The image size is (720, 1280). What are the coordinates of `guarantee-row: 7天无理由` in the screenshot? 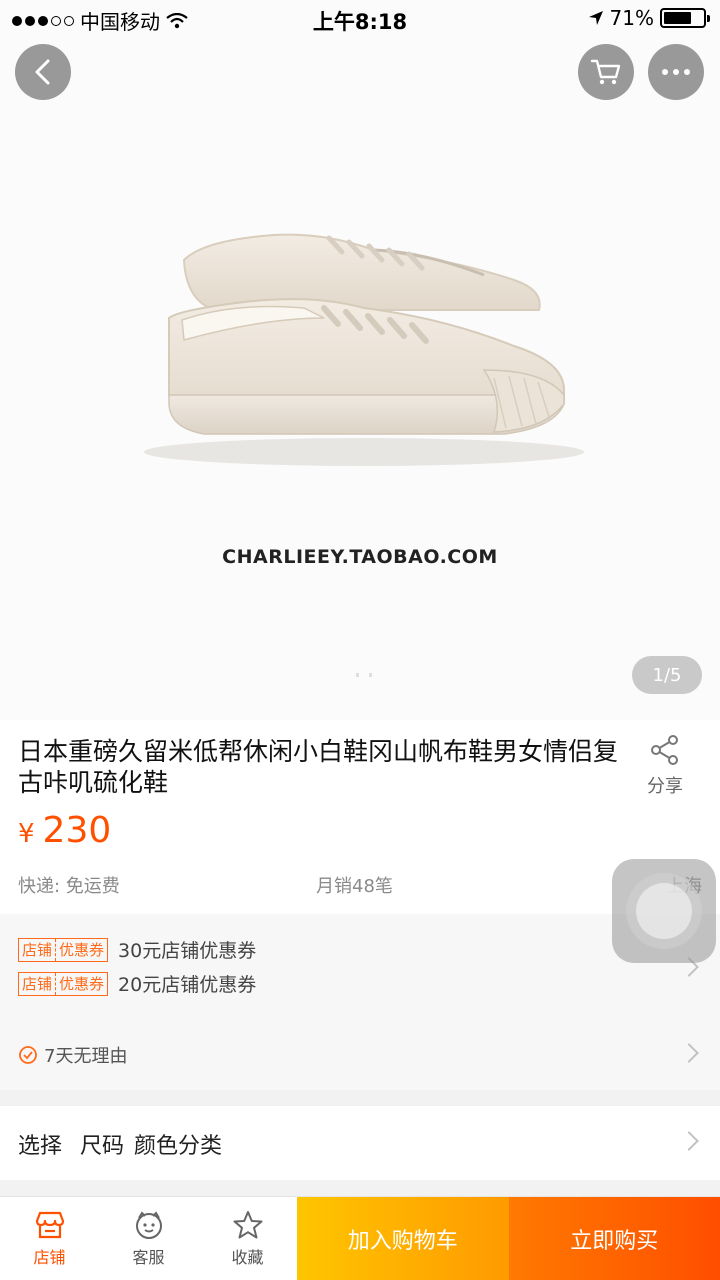 It's located at (72, 1055).